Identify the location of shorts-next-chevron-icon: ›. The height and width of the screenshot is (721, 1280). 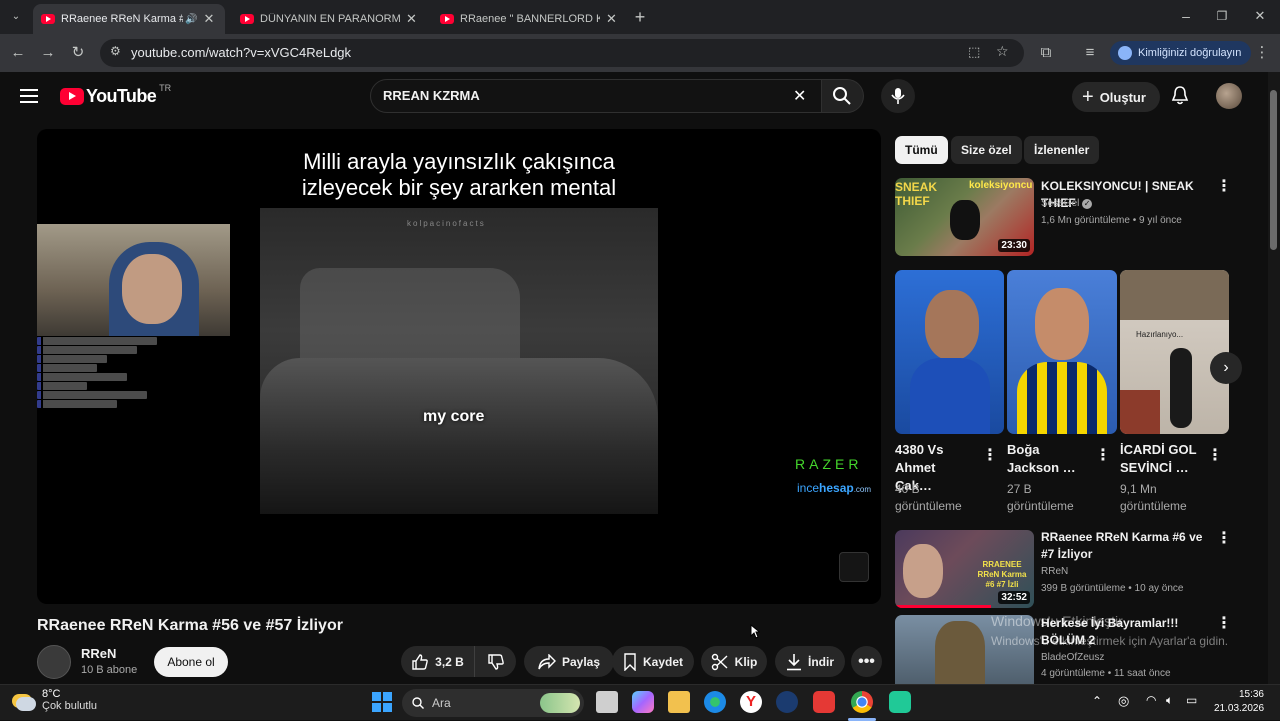
(1226, 368).